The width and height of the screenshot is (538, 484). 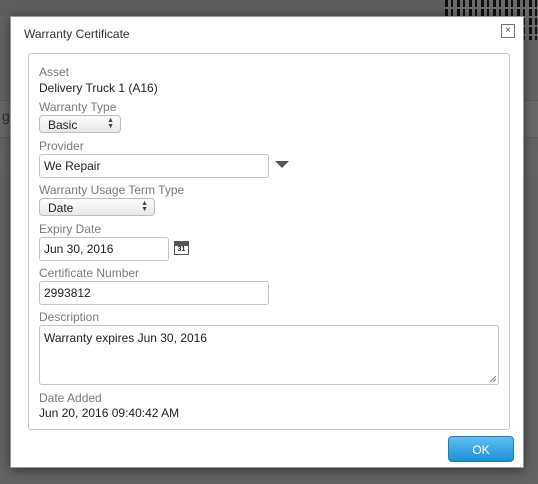 I want to click on expiry-date-label: Expiry Date, so click(x=70, y=229).